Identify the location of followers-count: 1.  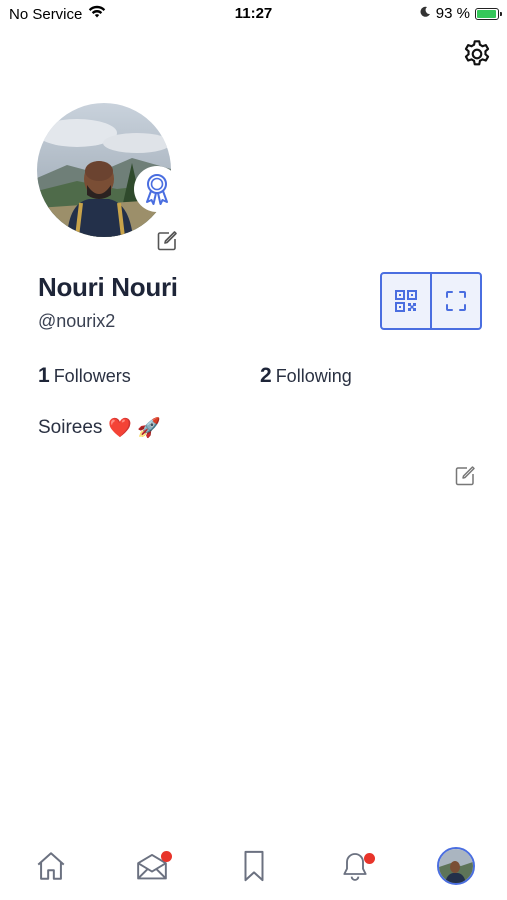
(44, 375).